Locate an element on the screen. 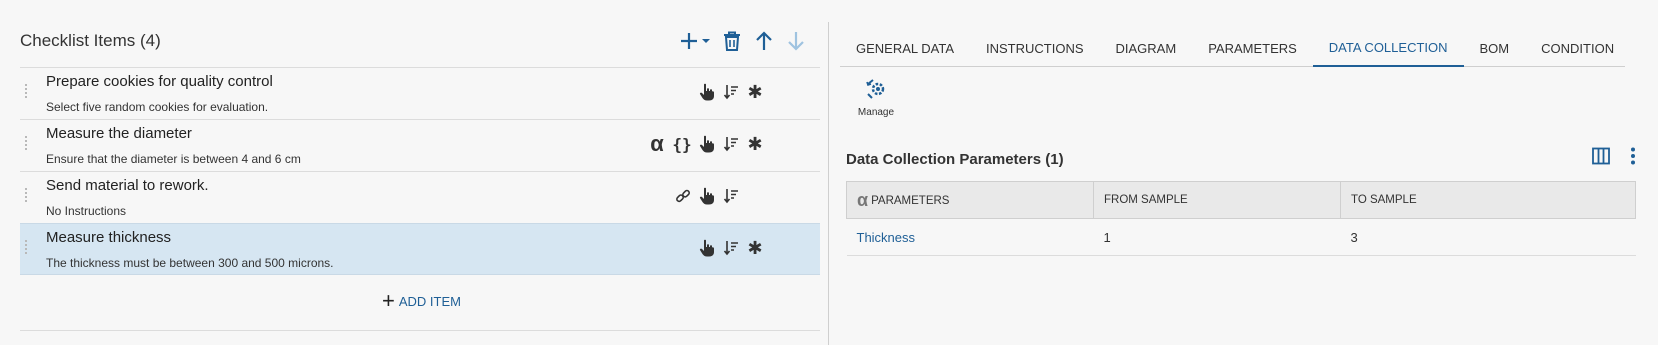  more-options-icon is located at coordinates (1633, 156).